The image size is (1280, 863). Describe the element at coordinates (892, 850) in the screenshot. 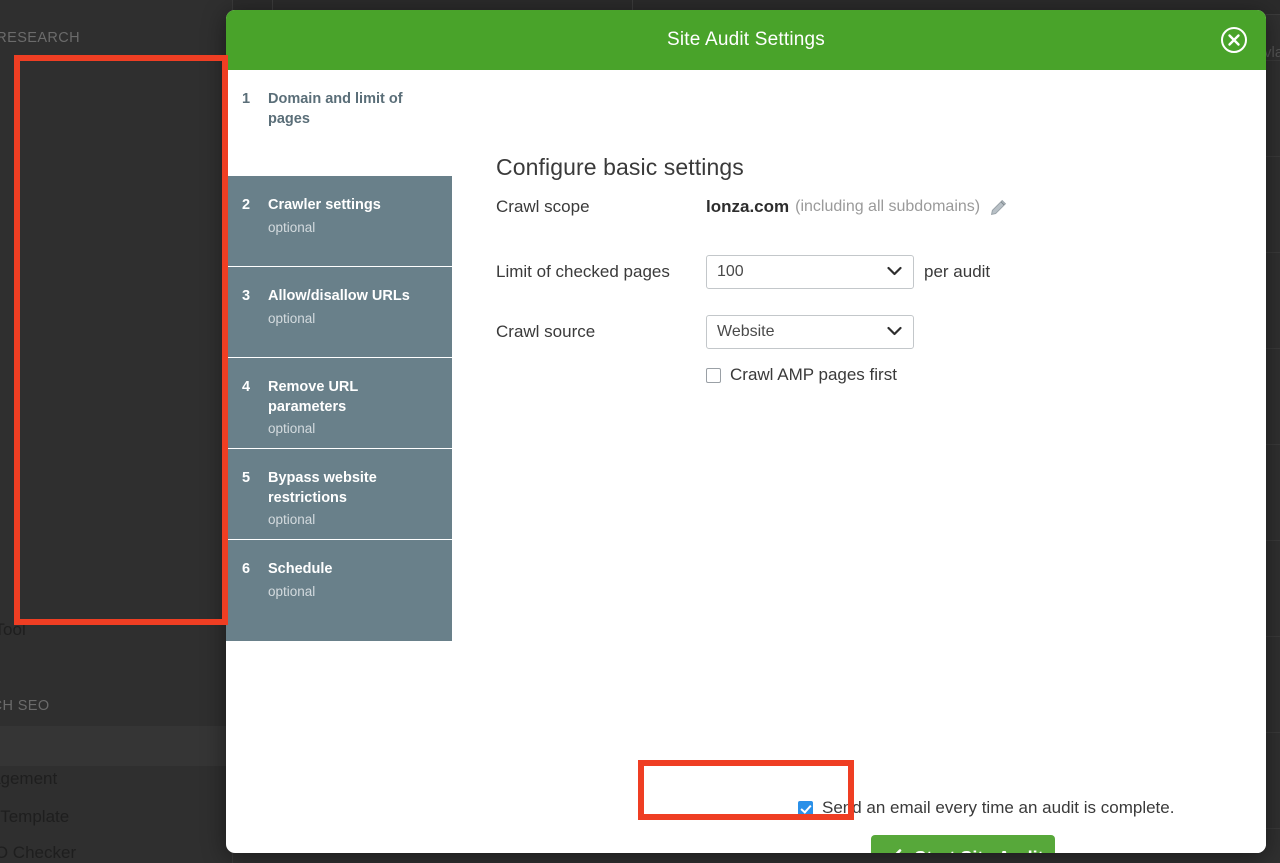

I see `check-icon` at that location.